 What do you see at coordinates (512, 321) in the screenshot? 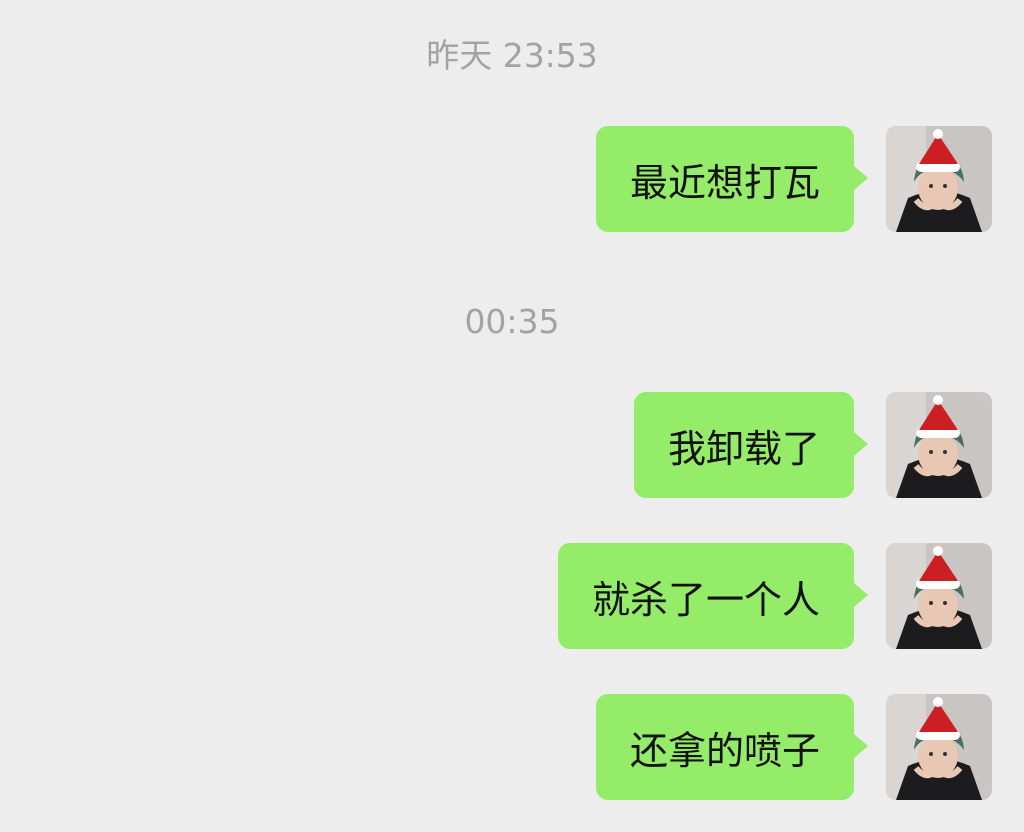
I see `timestamp-today: 00:35` at bounding box center [512, 321].